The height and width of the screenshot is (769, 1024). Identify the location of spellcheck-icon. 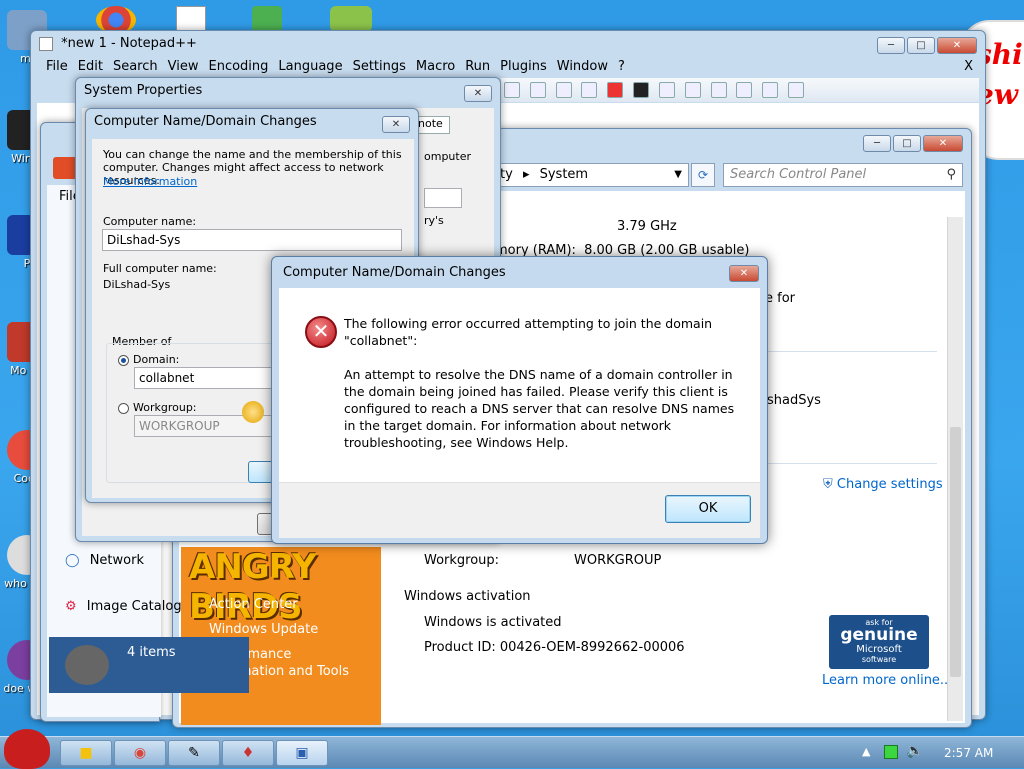
(796, 90).